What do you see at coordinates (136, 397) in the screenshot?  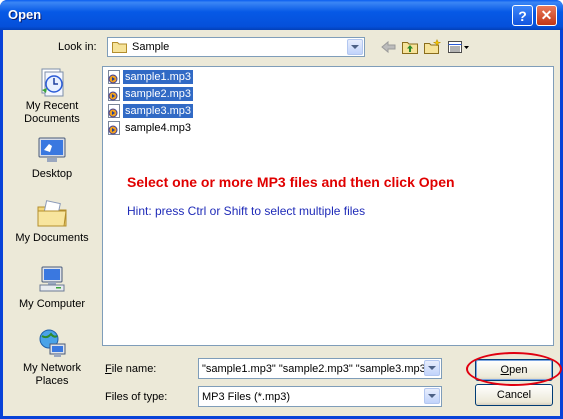 I see `file-type-label: Files of type:` at bounding box center [136, 397].